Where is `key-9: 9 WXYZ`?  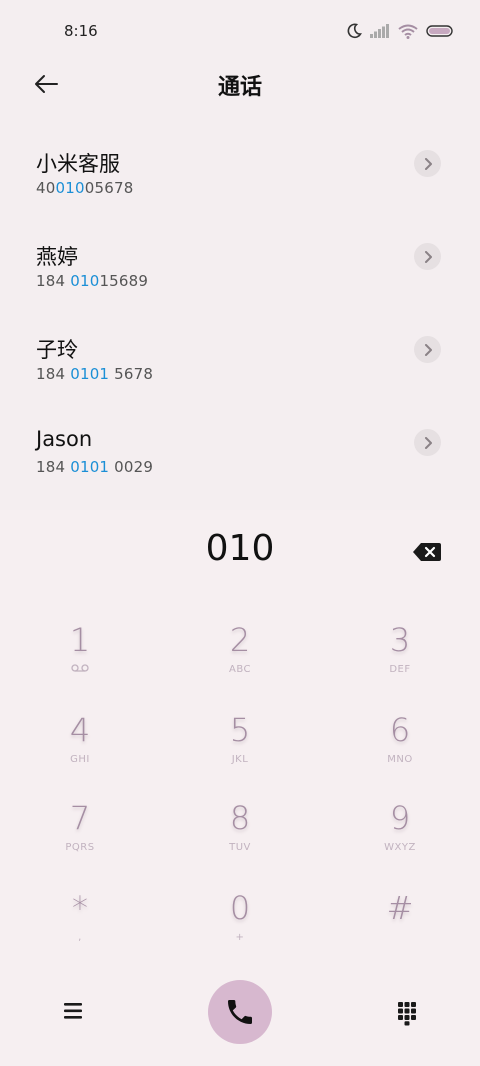
key-9: 9 WXYZ is located at coordinates (400, 838).